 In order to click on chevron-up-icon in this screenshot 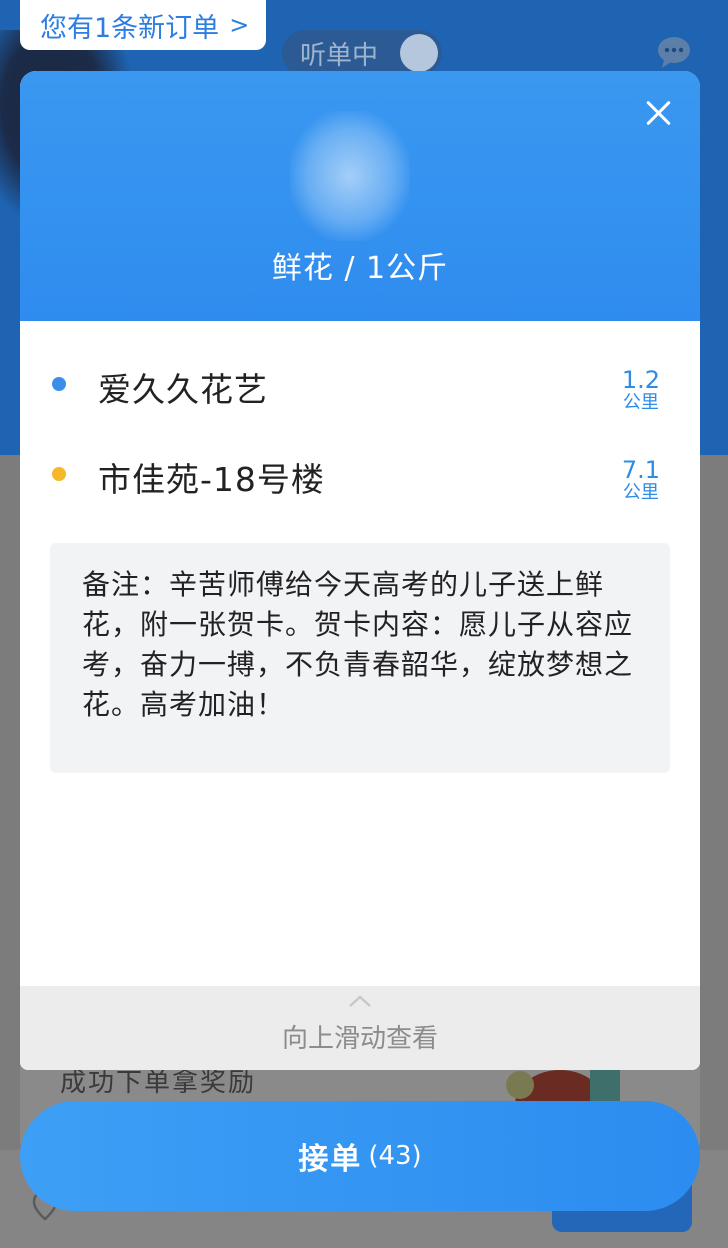, I will do `click(360, 1001)`.